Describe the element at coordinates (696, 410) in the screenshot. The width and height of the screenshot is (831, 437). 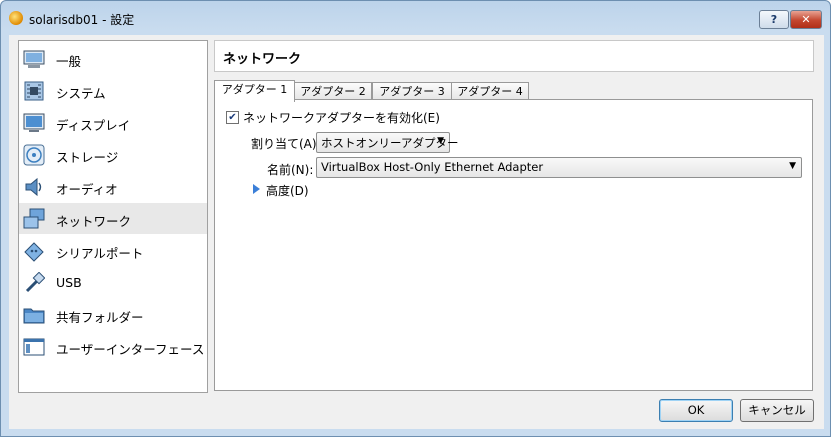
I see `ok-button: OK` at that location.